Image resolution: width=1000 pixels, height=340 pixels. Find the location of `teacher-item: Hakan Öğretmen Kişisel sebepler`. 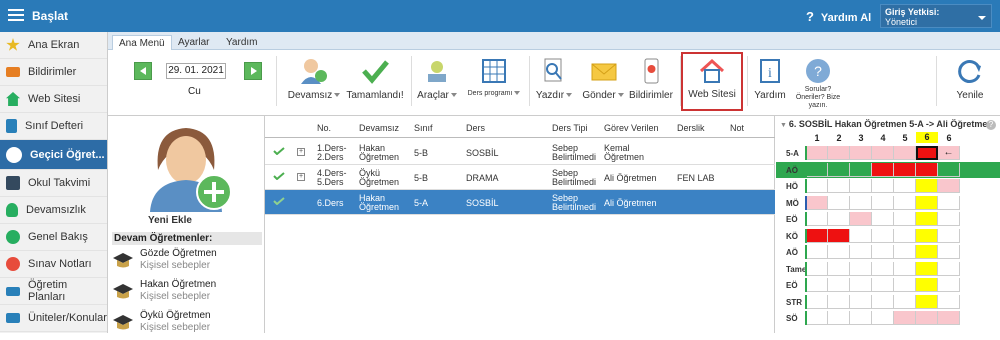

teacher-item: Hakan Öğretmen Kişisel sebepler is located at coordinates (187, 294).